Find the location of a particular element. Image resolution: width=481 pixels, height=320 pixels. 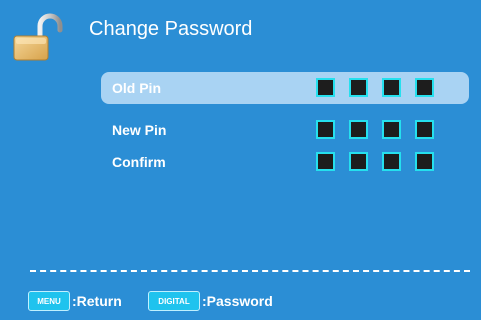

digital-action-label: :Password is located at coordinates (237, 301).